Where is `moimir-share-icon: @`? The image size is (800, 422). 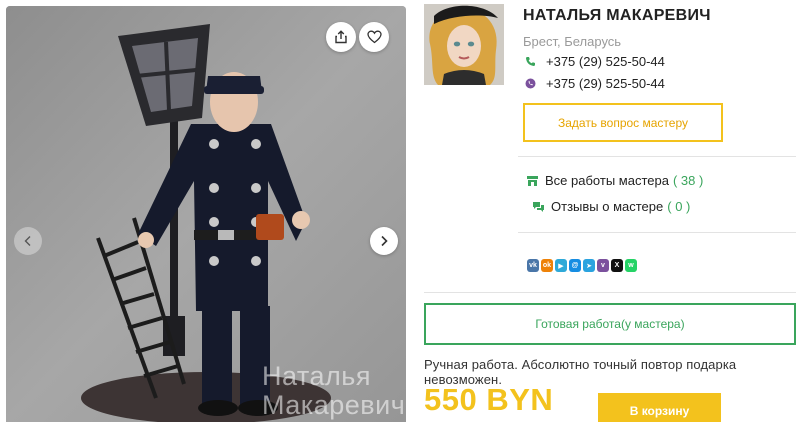 moimir-share-icon: @ is located at coordinates (575, 265).